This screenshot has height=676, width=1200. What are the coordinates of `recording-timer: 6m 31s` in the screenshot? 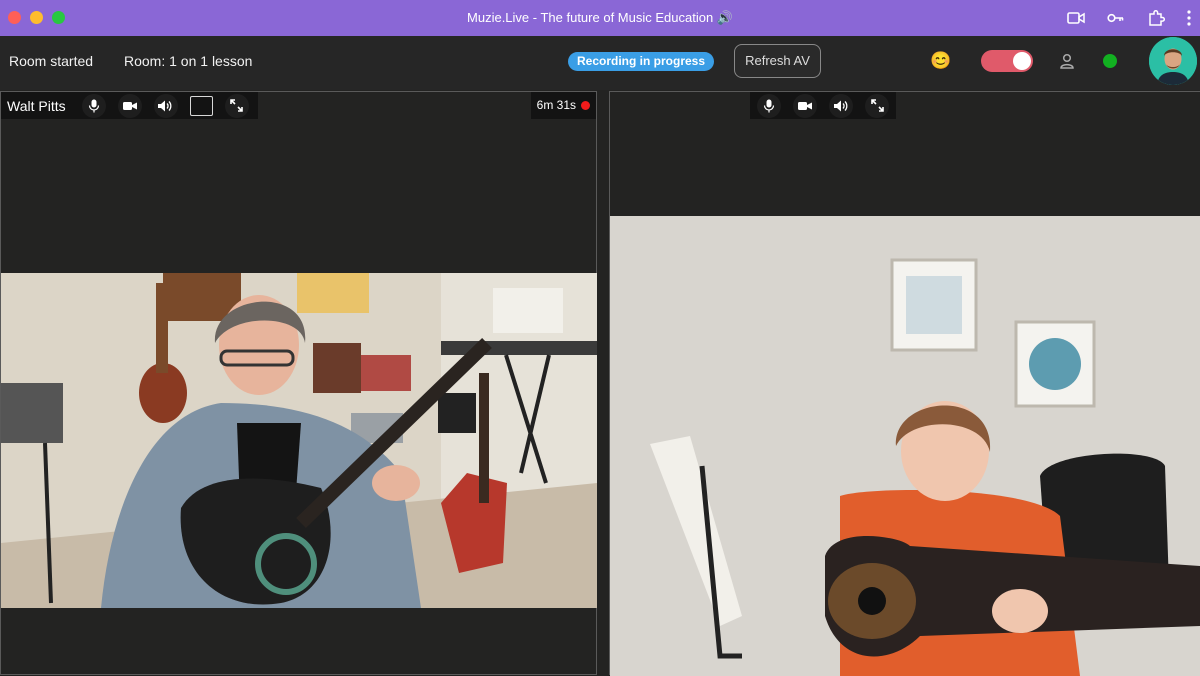 It's located at (563, 105).